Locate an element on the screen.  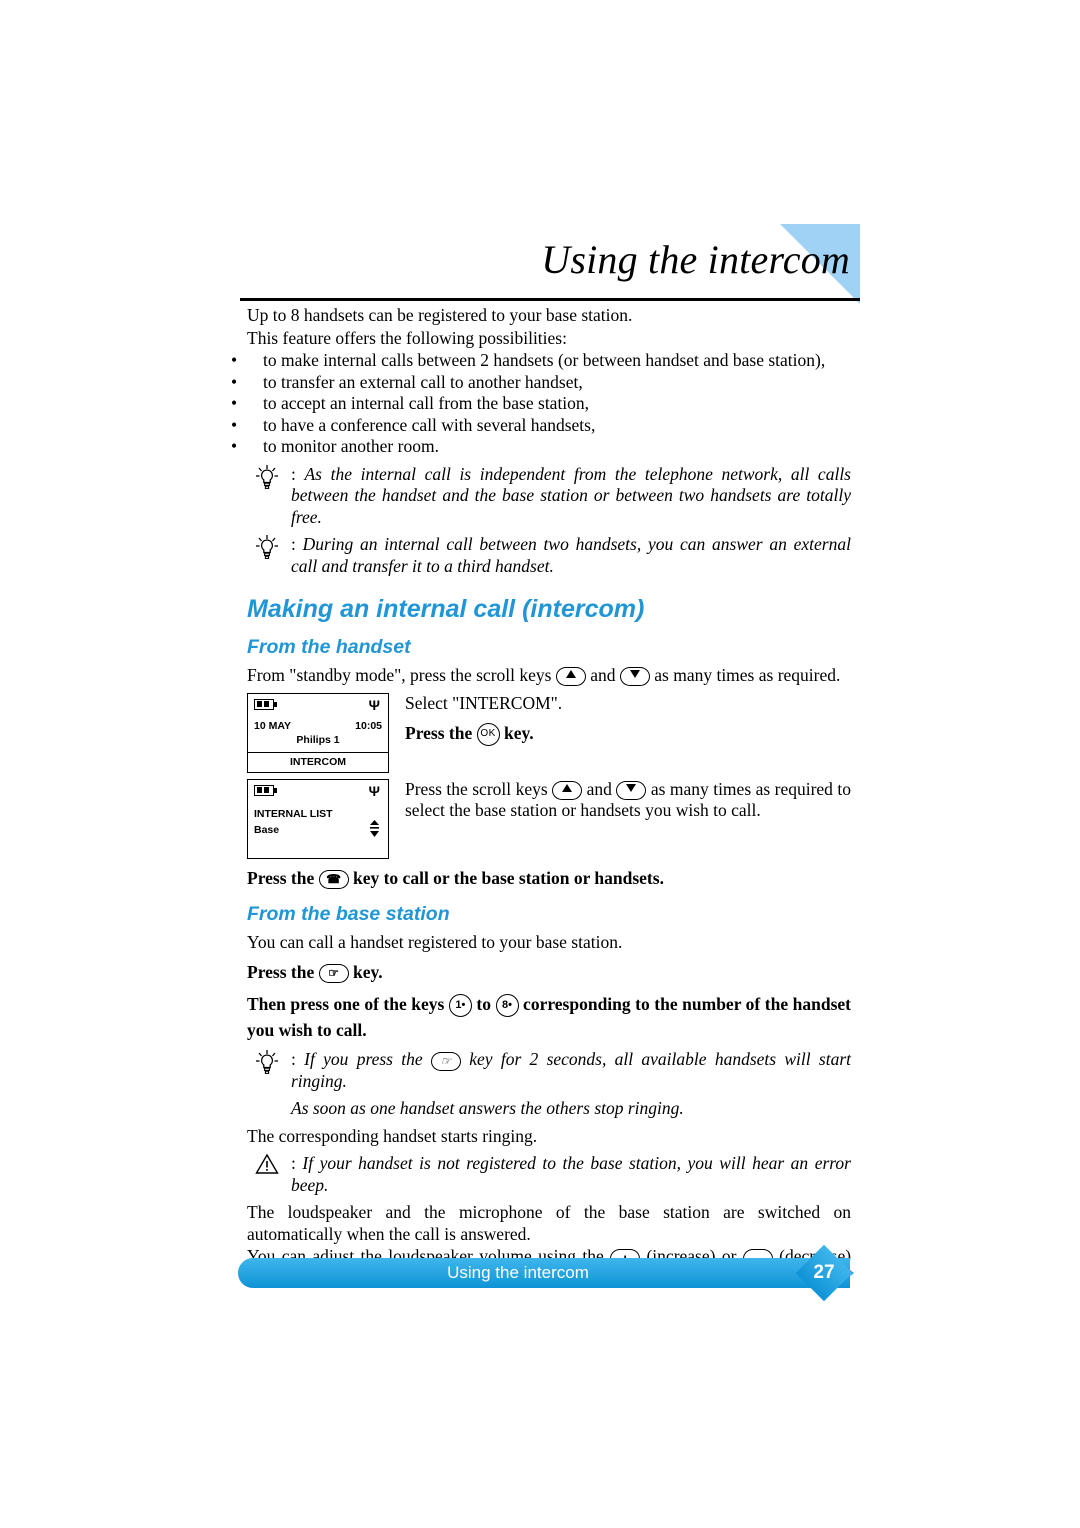
page-footer: Using the intercom 27 is located at coordinates (546, 1273).